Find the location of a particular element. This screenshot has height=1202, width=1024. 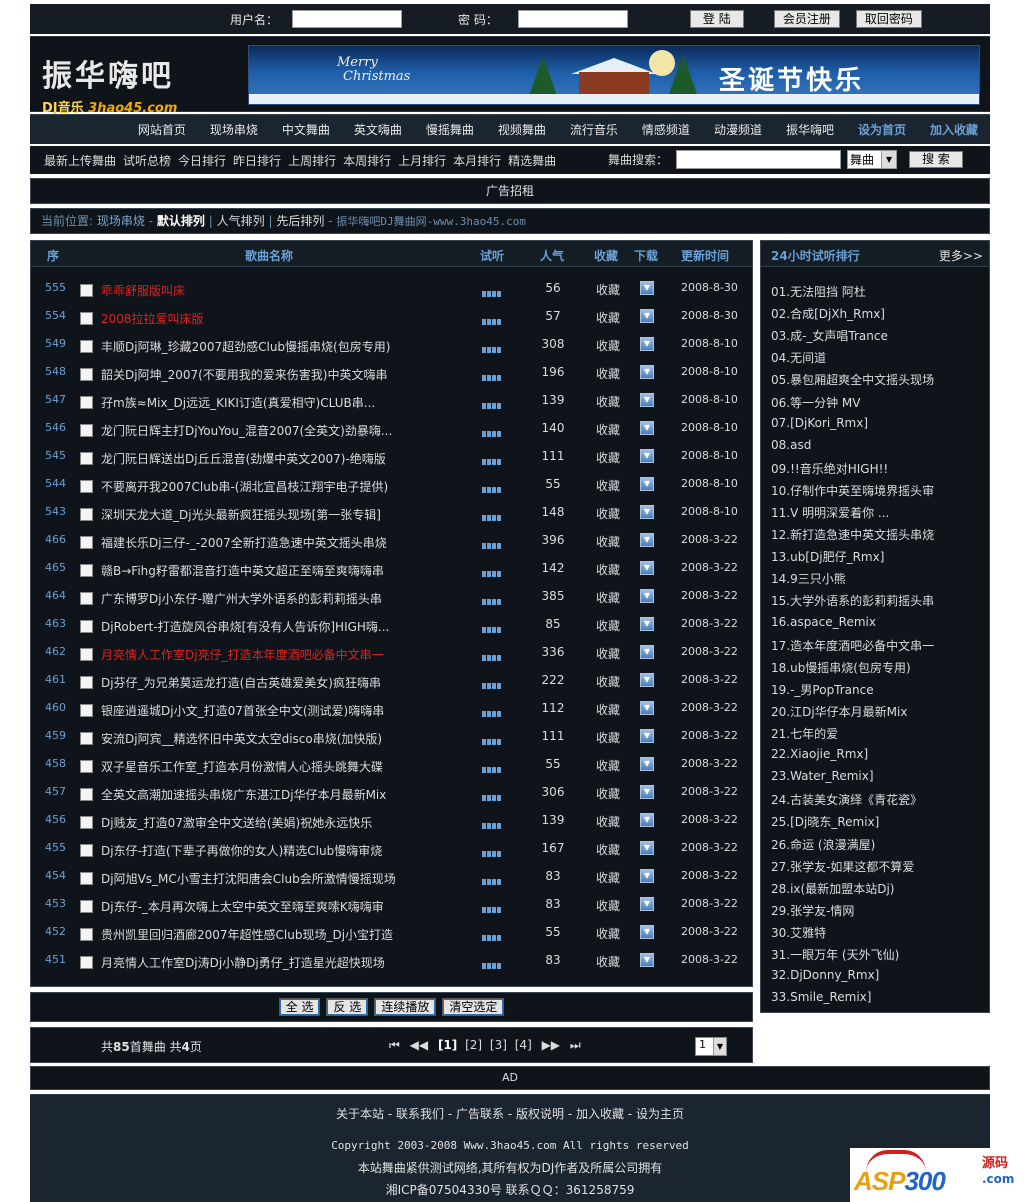

nav-item-zhenhua: 振华嗨吧 is located at coordinates (810, 129).